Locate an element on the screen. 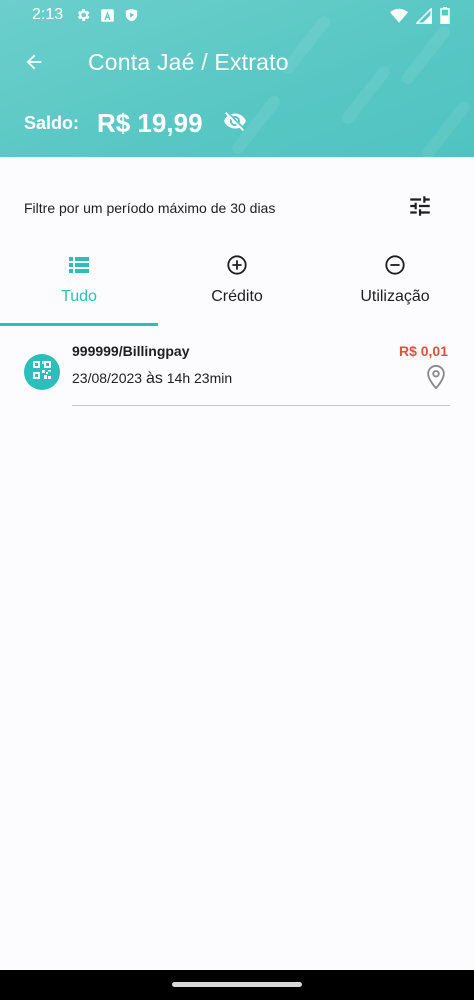 The image size is (474, 1000). minus-circle-icon is located at coordinates (395, 265).